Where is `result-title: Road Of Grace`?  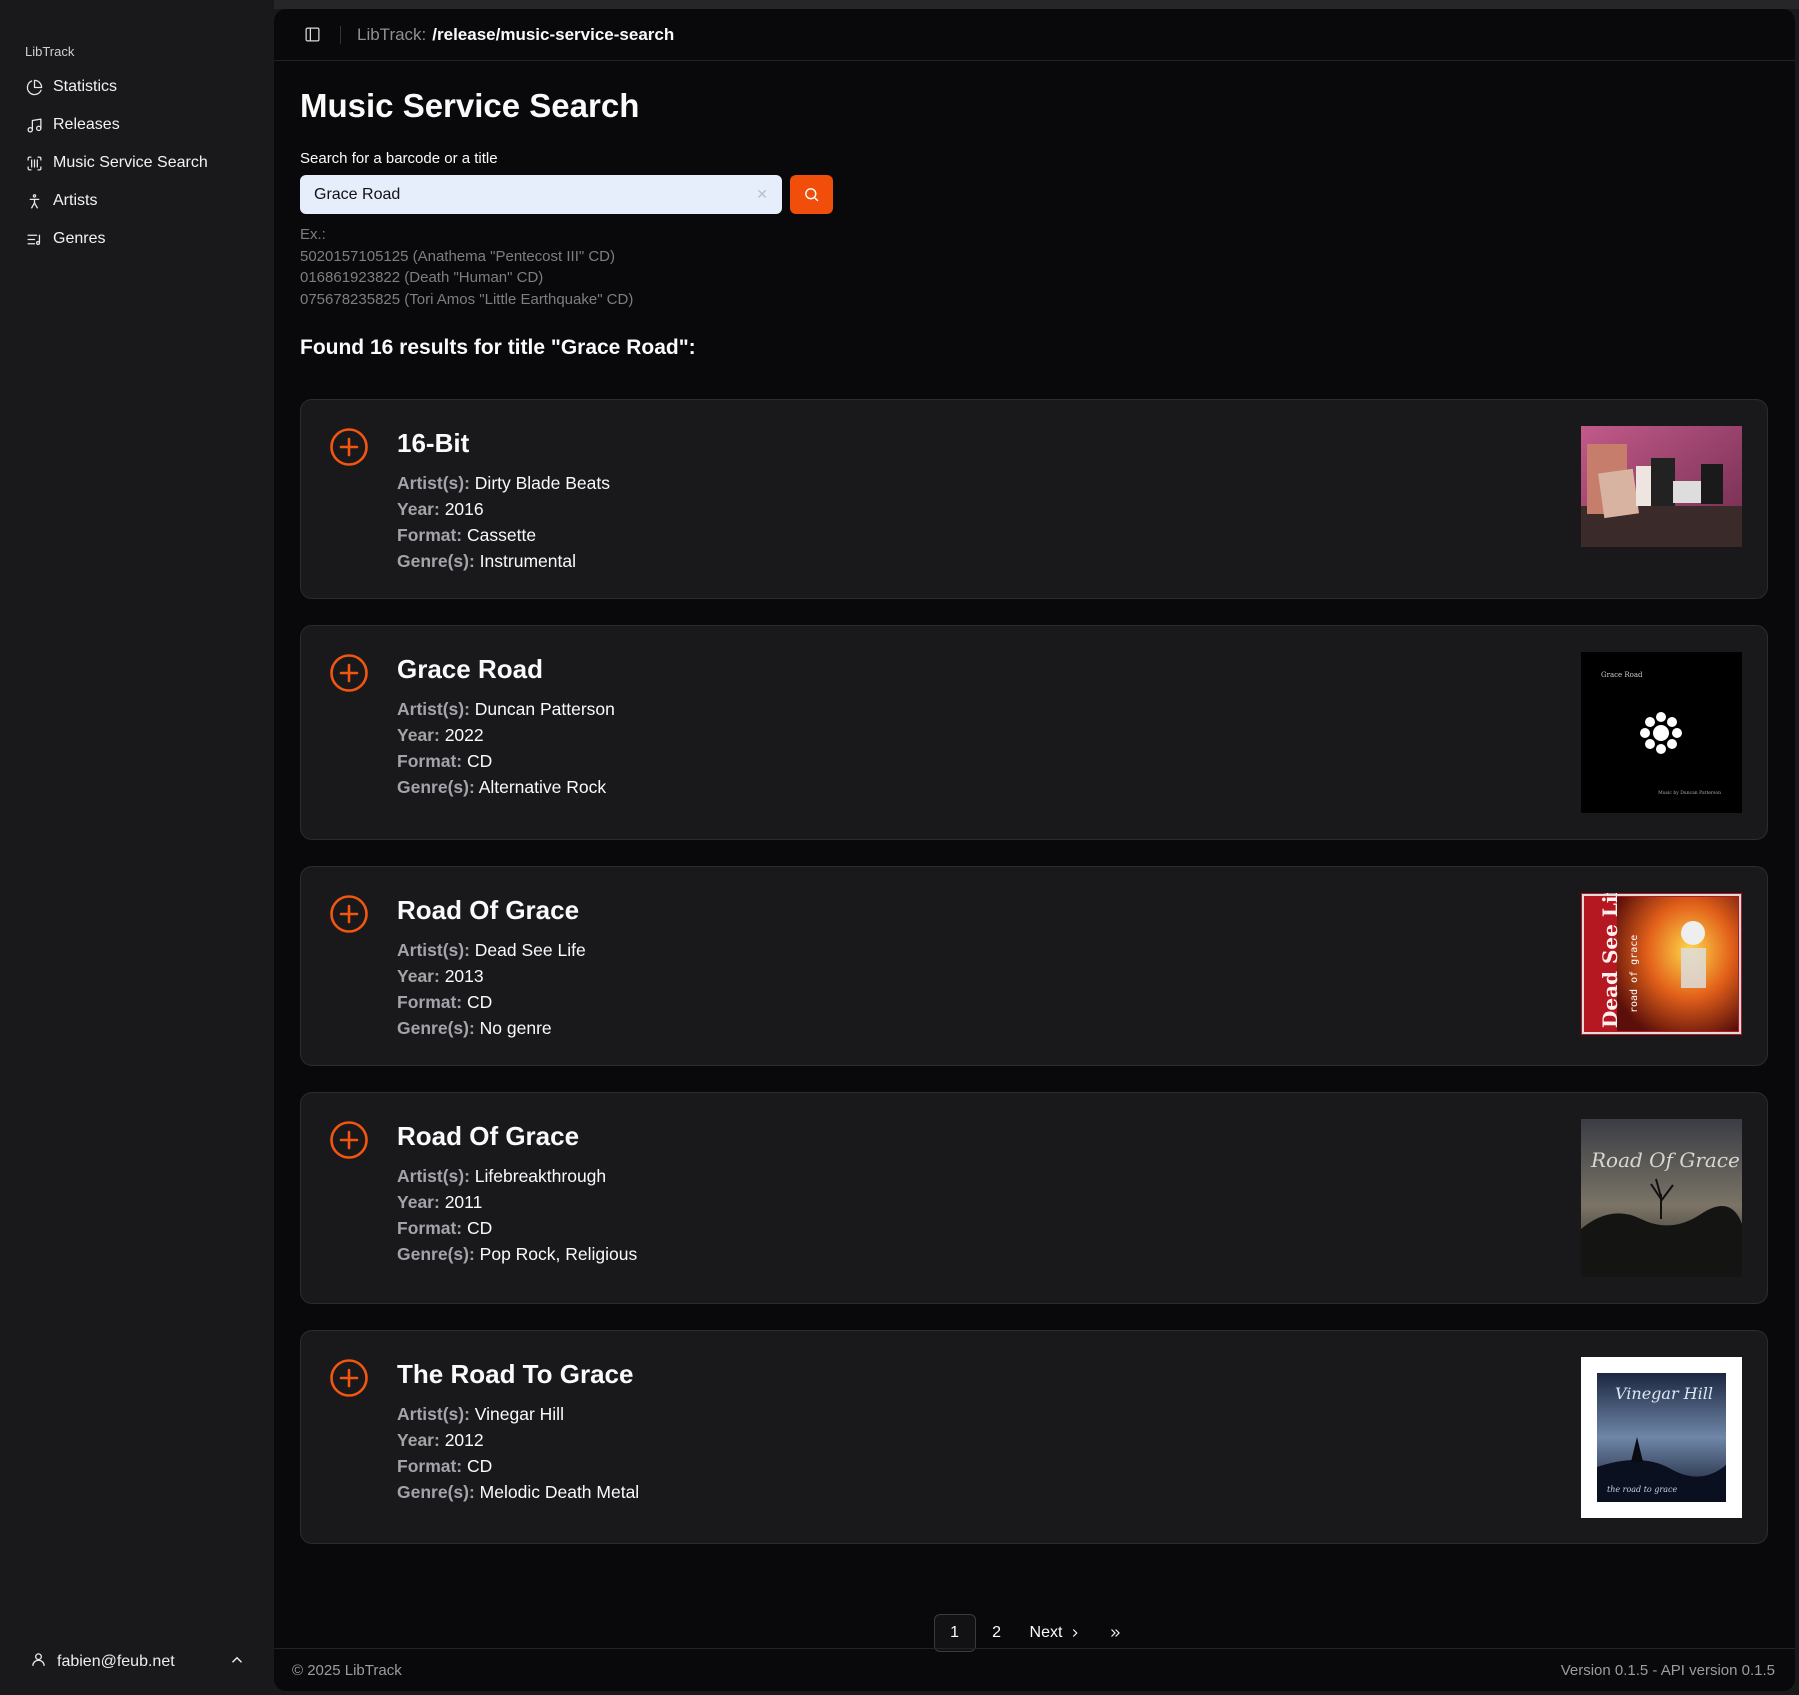 result-title: Road Of Grace is located at coordinates (488, 910).